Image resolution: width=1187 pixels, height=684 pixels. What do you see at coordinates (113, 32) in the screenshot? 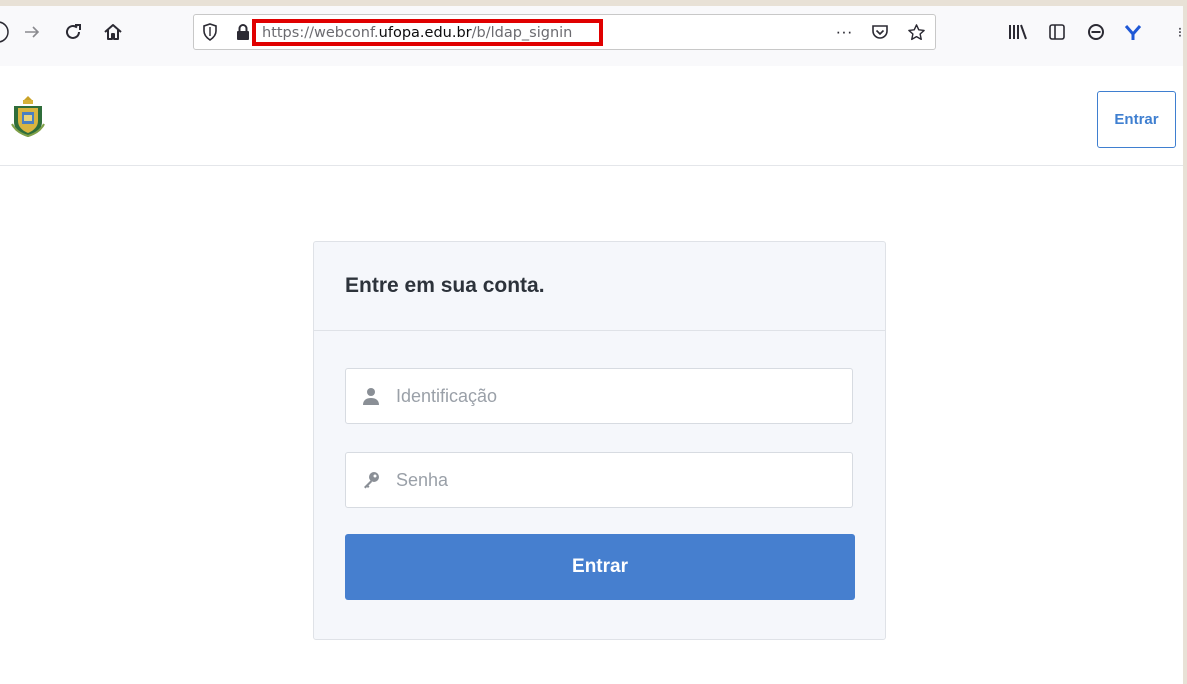
I see `home-icon` at bounding box center [113, 32].